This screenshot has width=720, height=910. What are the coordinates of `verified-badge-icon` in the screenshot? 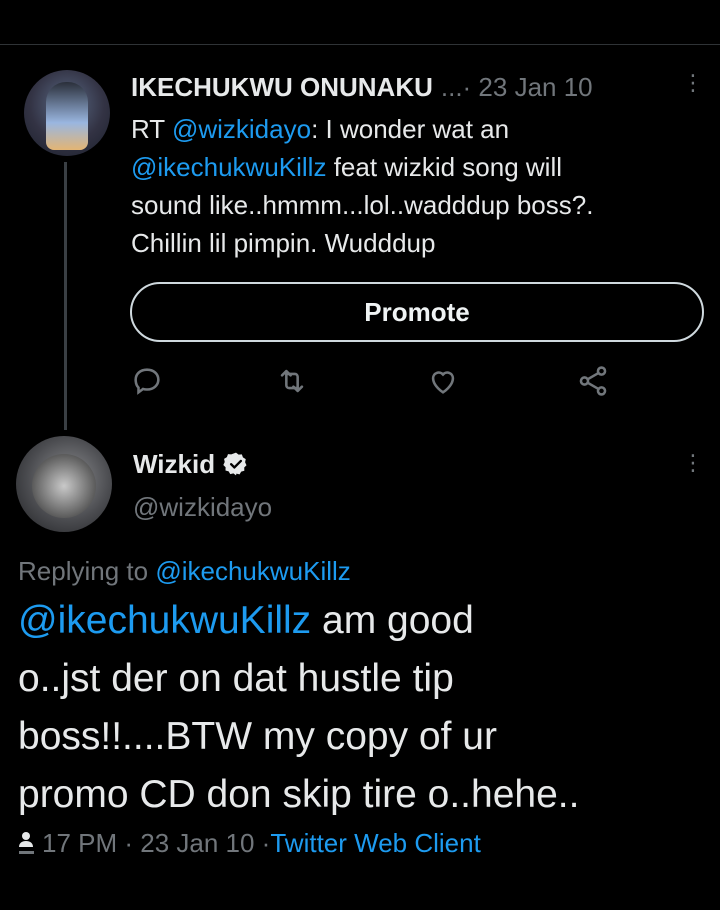 It's located at (235, 464).